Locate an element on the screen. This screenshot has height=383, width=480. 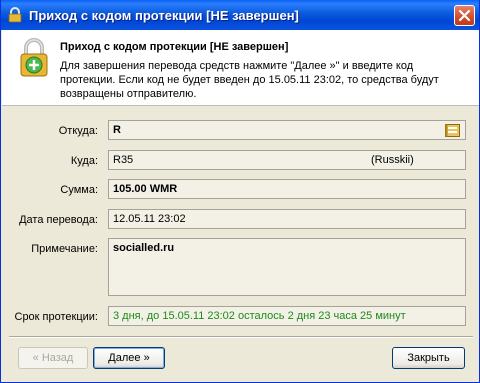
title-bar: Приход с кодом протекции [НЕ завершен] is located at coordinates (240, 15).